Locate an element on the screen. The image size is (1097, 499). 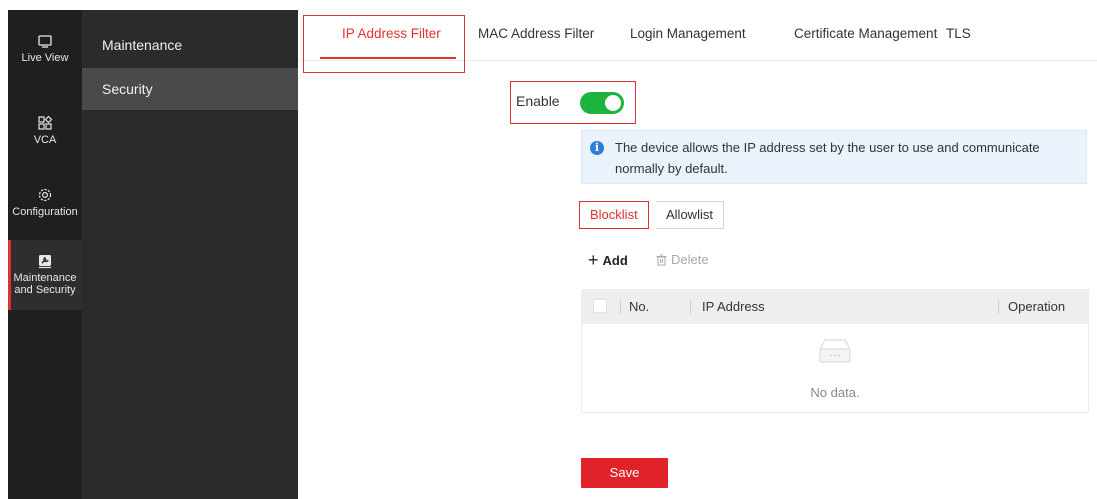
delete-label: Delete is located at coordinates (690, 259).